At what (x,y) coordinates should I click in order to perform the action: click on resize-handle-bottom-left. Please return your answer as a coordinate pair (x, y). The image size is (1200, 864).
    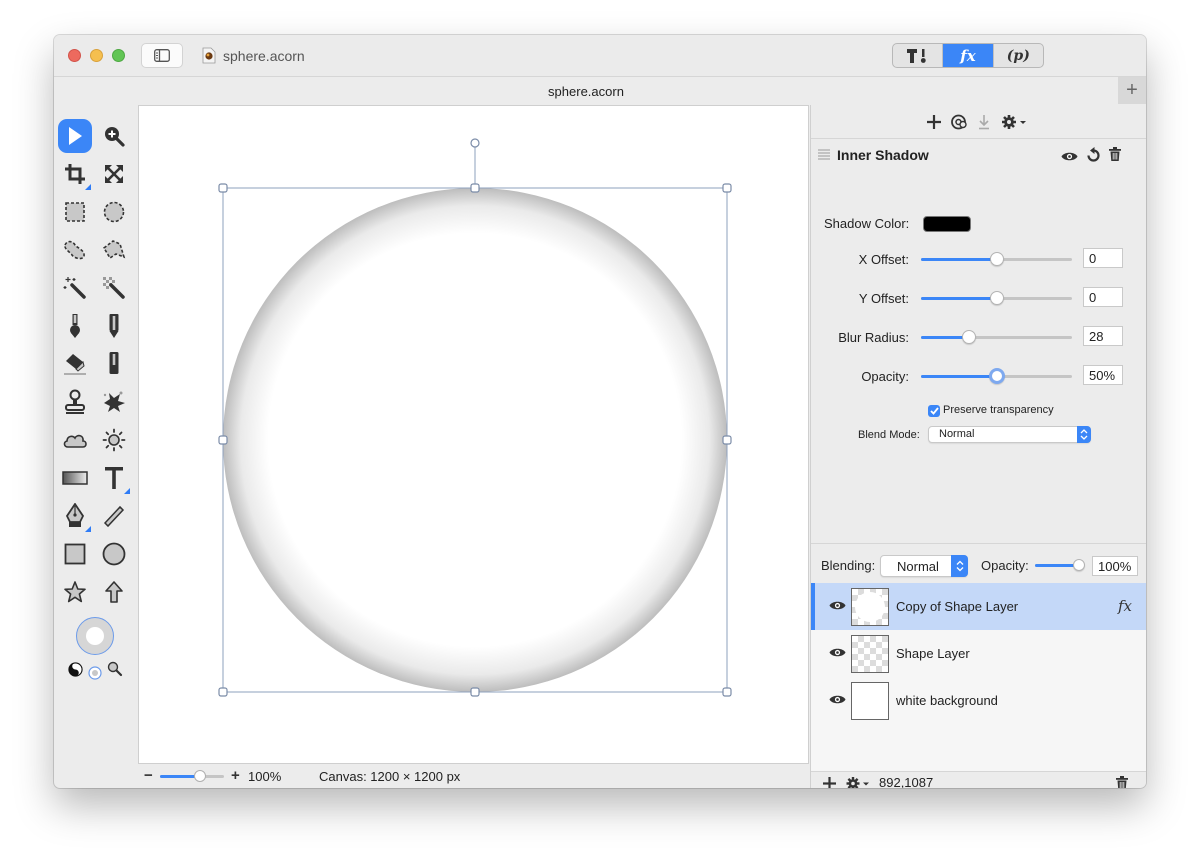
    Looking at the image, I should click on (223, 692).